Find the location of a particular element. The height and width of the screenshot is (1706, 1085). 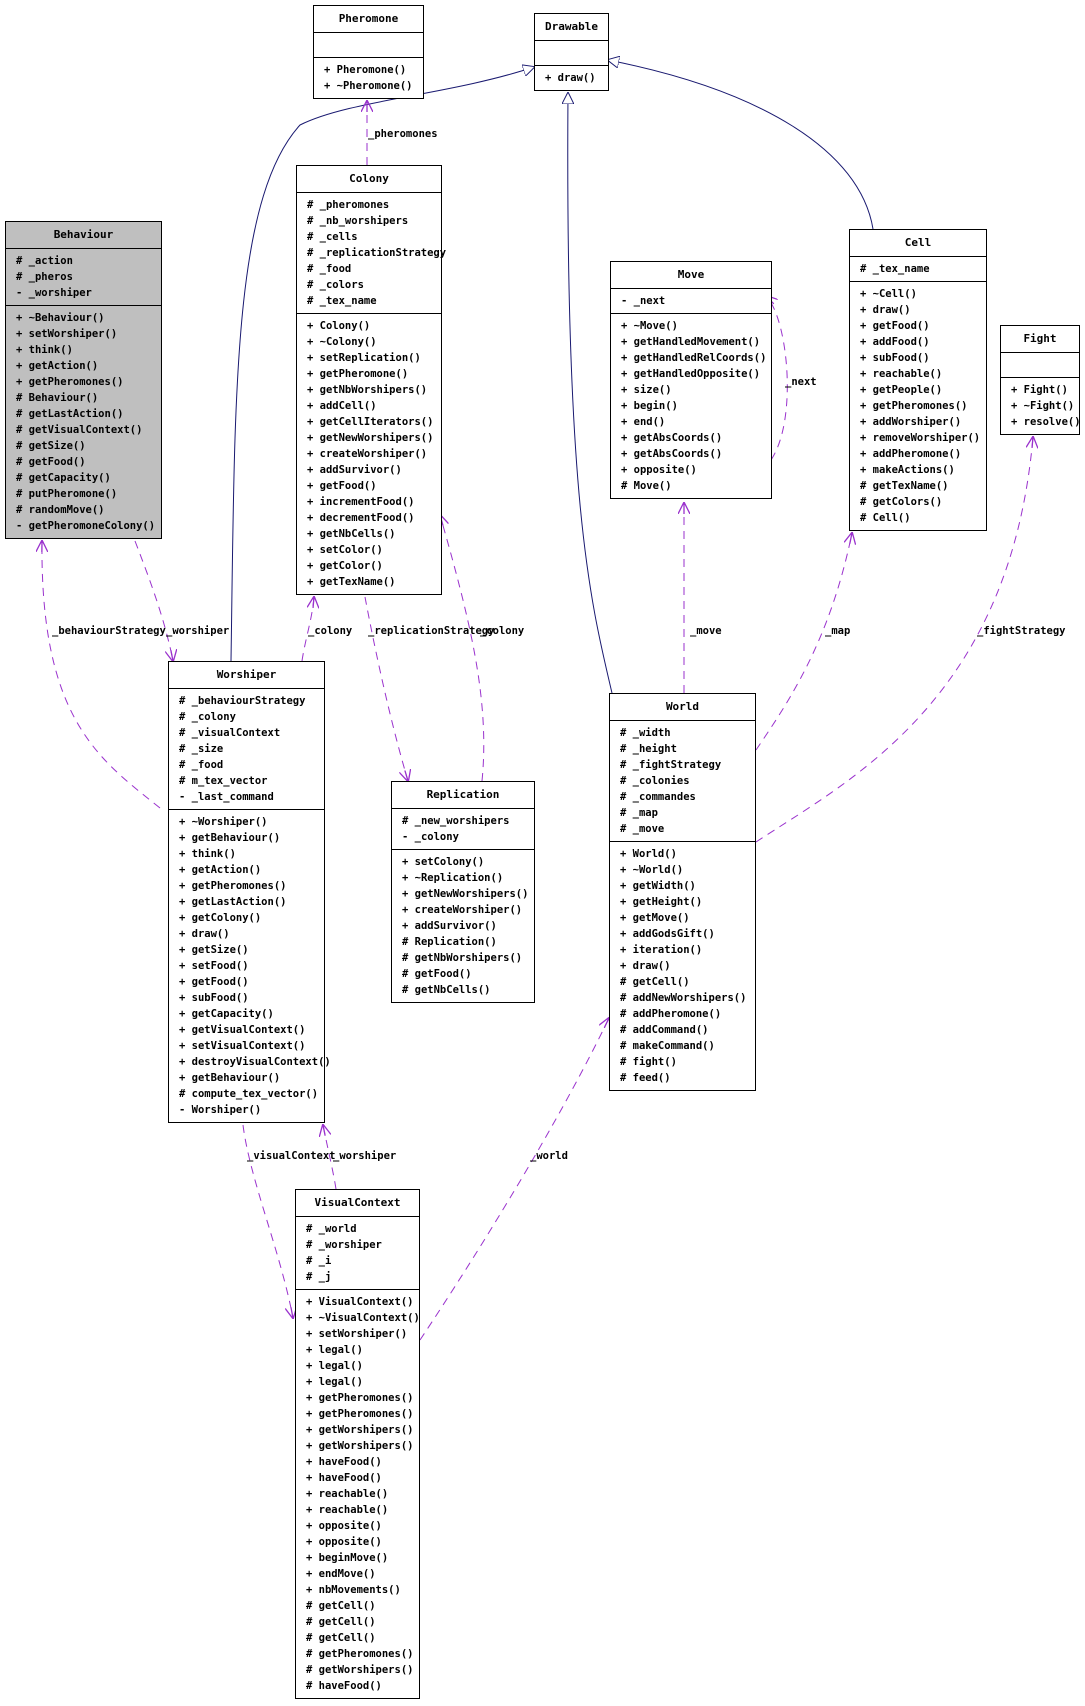

class-pheromone: Pheromone + Pheromone() + ~Pheromone() is located at coordinates (368, 52).